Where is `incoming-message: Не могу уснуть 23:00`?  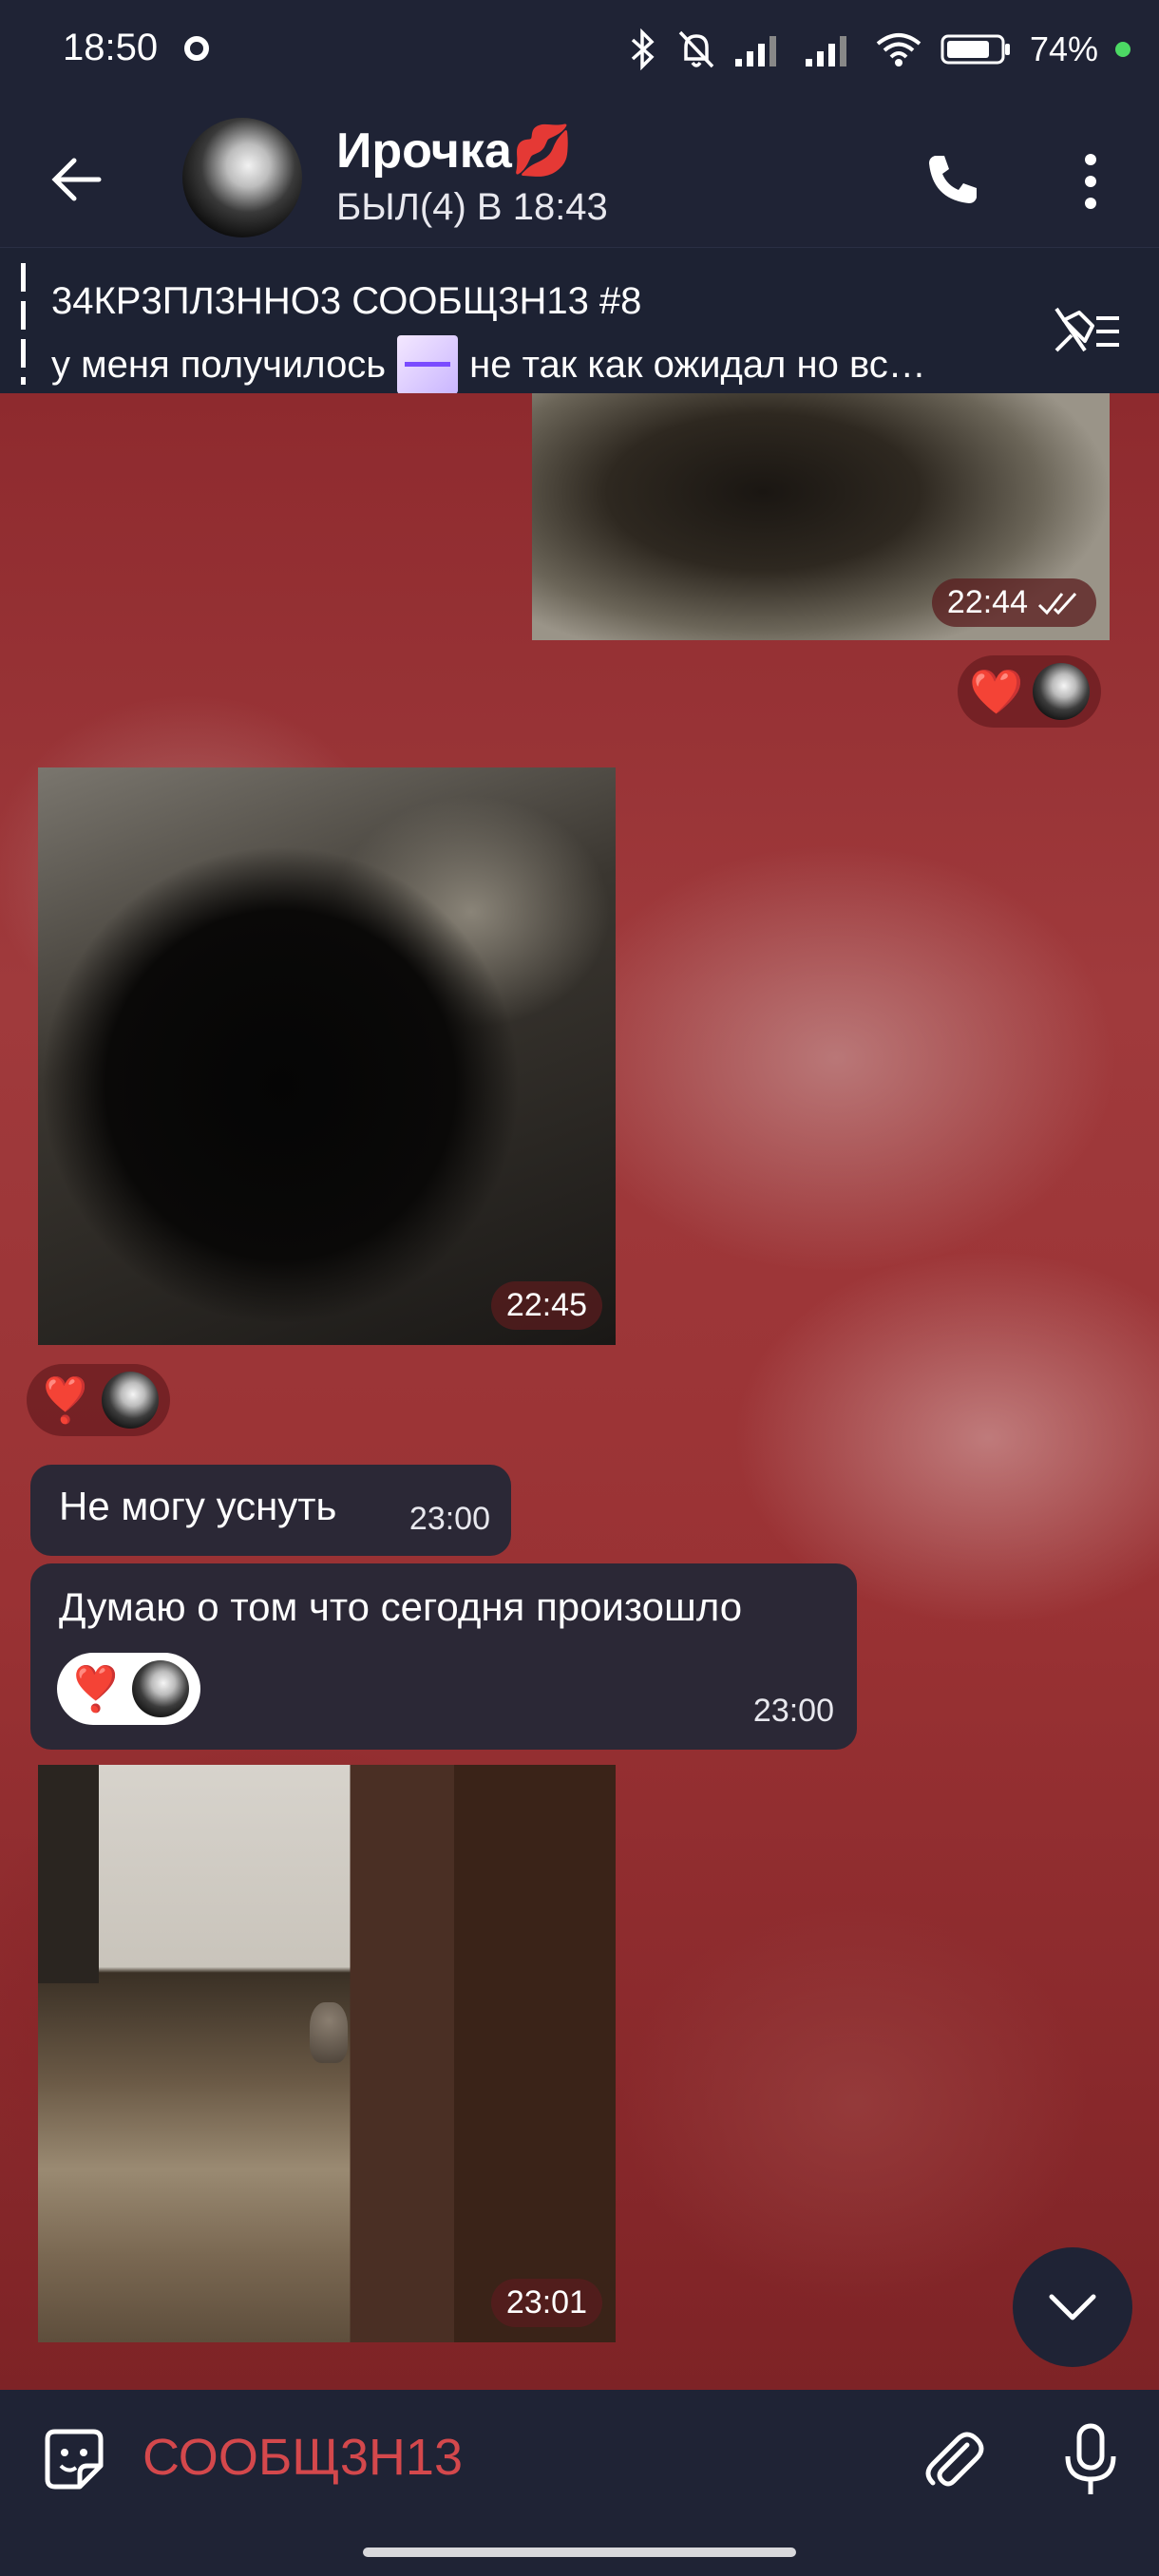
incoming-message: Не могу уснуть 23:00 is located at coordinates (270, 1510).